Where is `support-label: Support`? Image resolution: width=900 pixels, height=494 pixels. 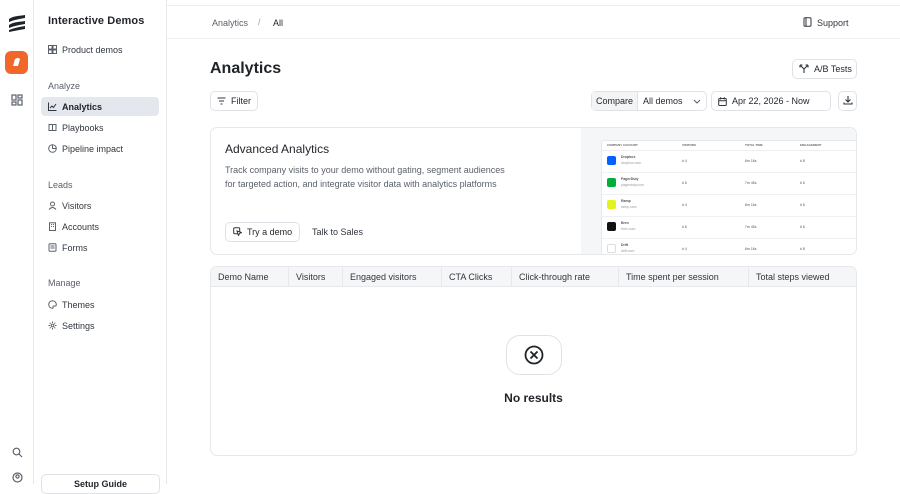
support-label: Support is located at coordinates (833, 23).